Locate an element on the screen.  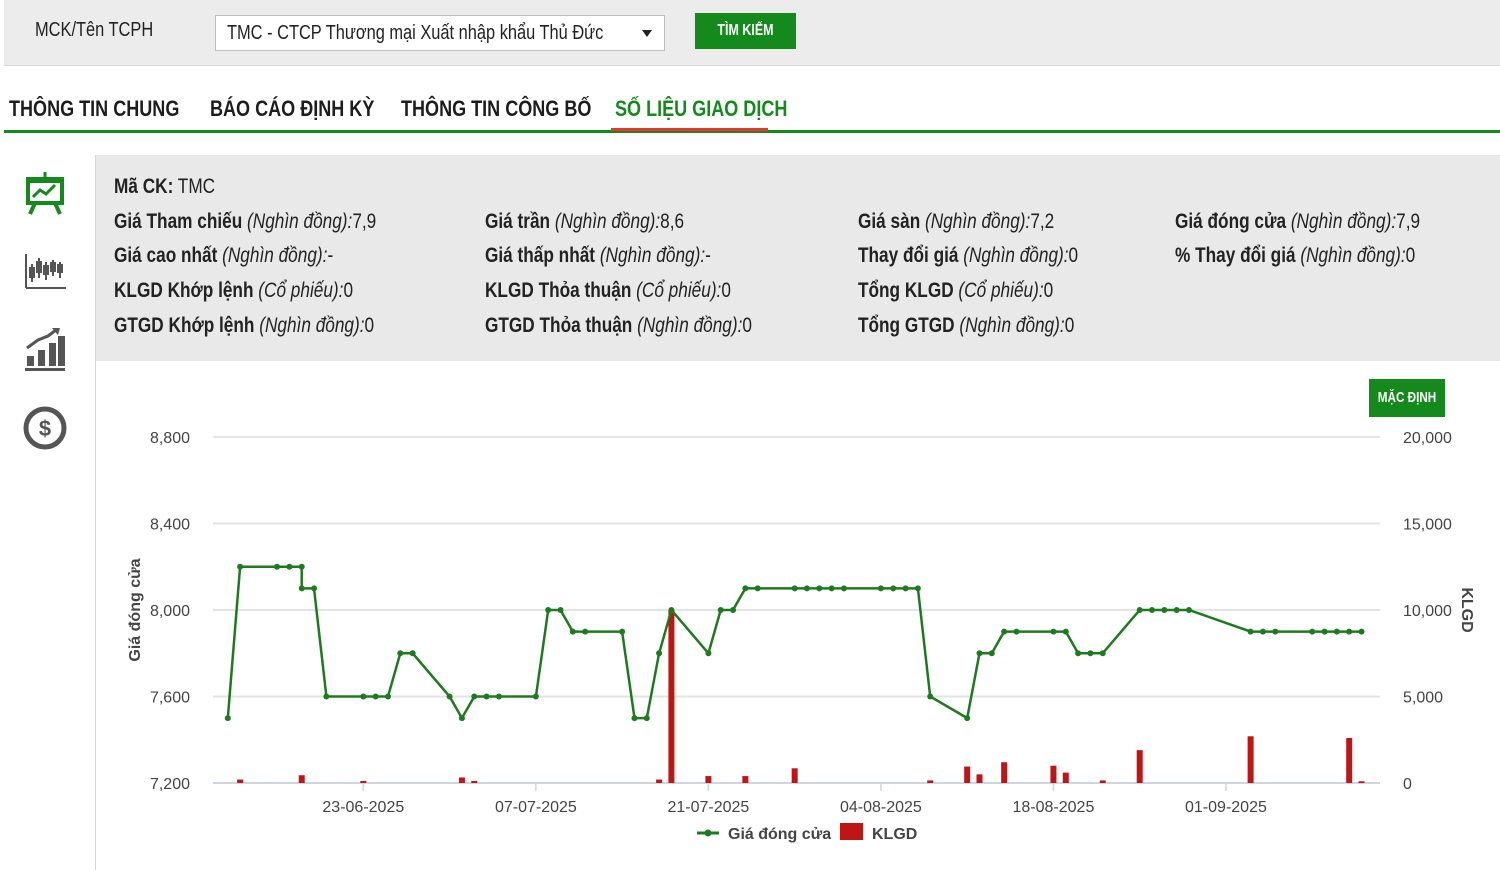
y-right-tick-label: 0 is located at coordinates (1407, 784).